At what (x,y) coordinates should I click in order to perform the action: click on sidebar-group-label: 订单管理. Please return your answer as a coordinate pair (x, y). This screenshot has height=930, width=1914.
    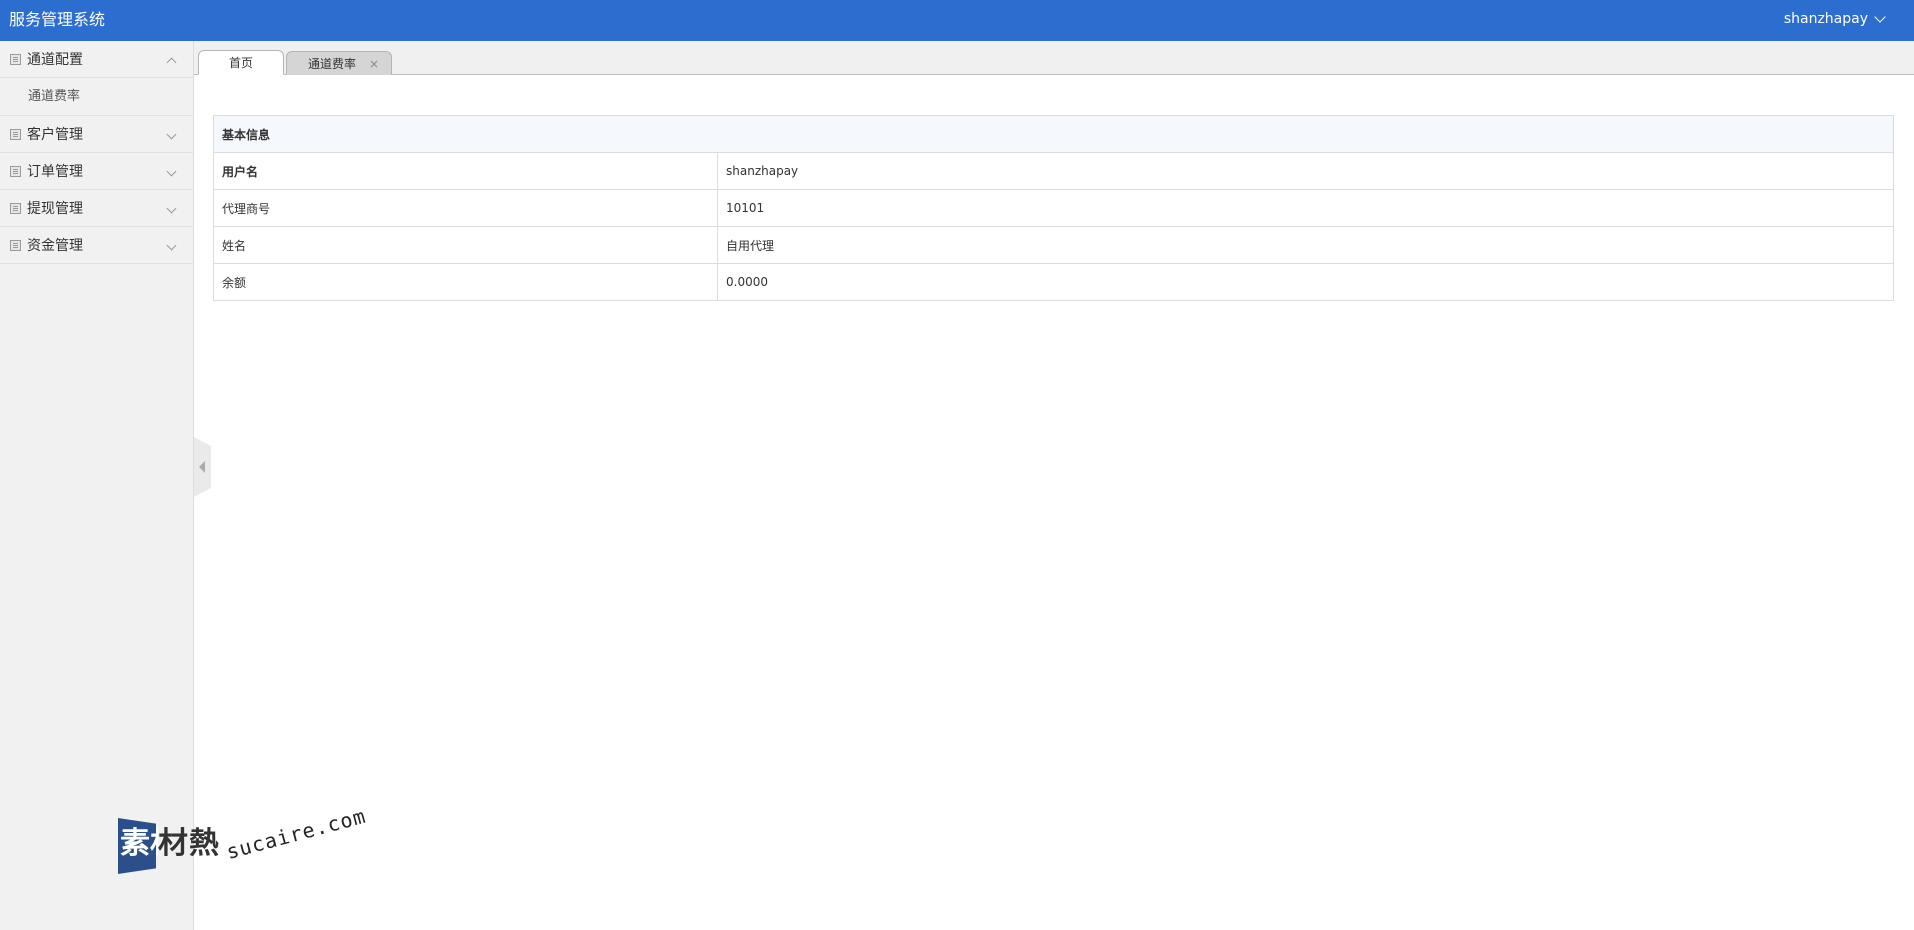
    Looking at the image, I should click on (55, 172).